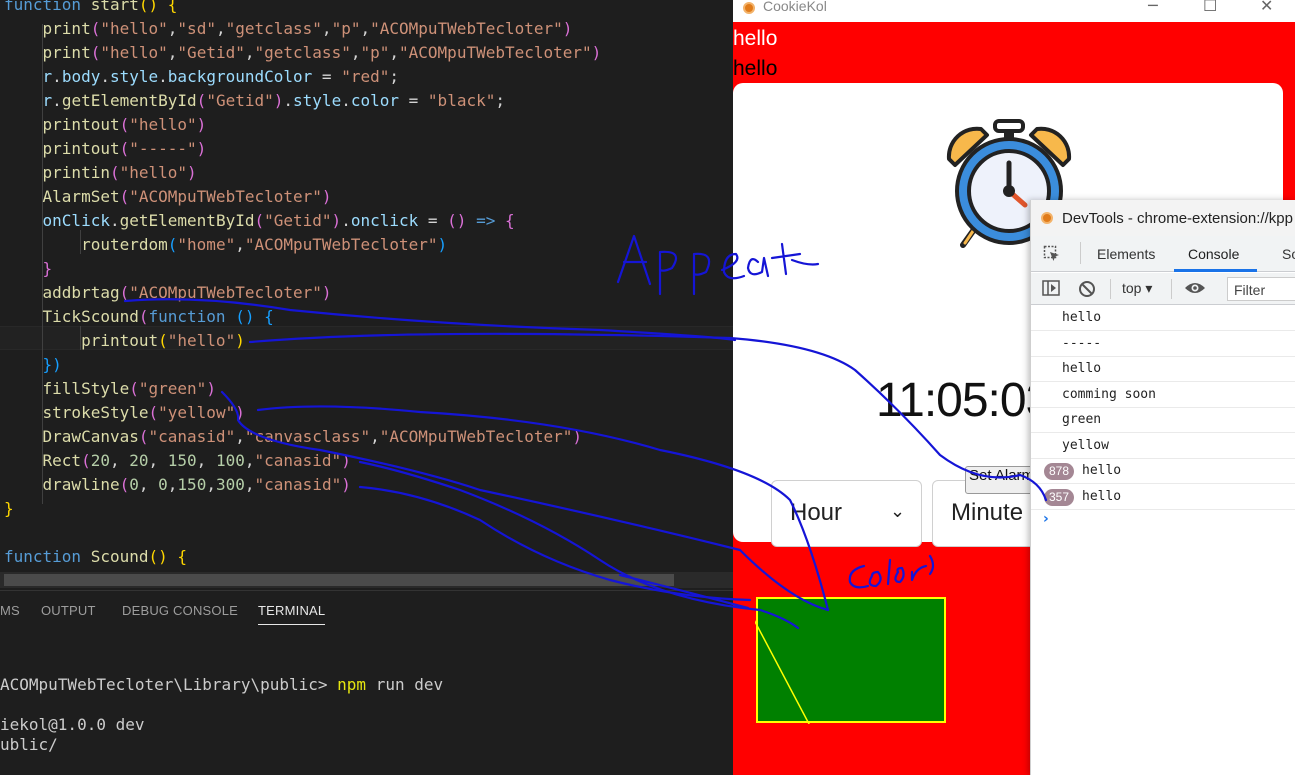  What do you see at coordinates (1213, 254) in the screenshot?
I see `tab-console: Console` at bounding box center [1213, 254].